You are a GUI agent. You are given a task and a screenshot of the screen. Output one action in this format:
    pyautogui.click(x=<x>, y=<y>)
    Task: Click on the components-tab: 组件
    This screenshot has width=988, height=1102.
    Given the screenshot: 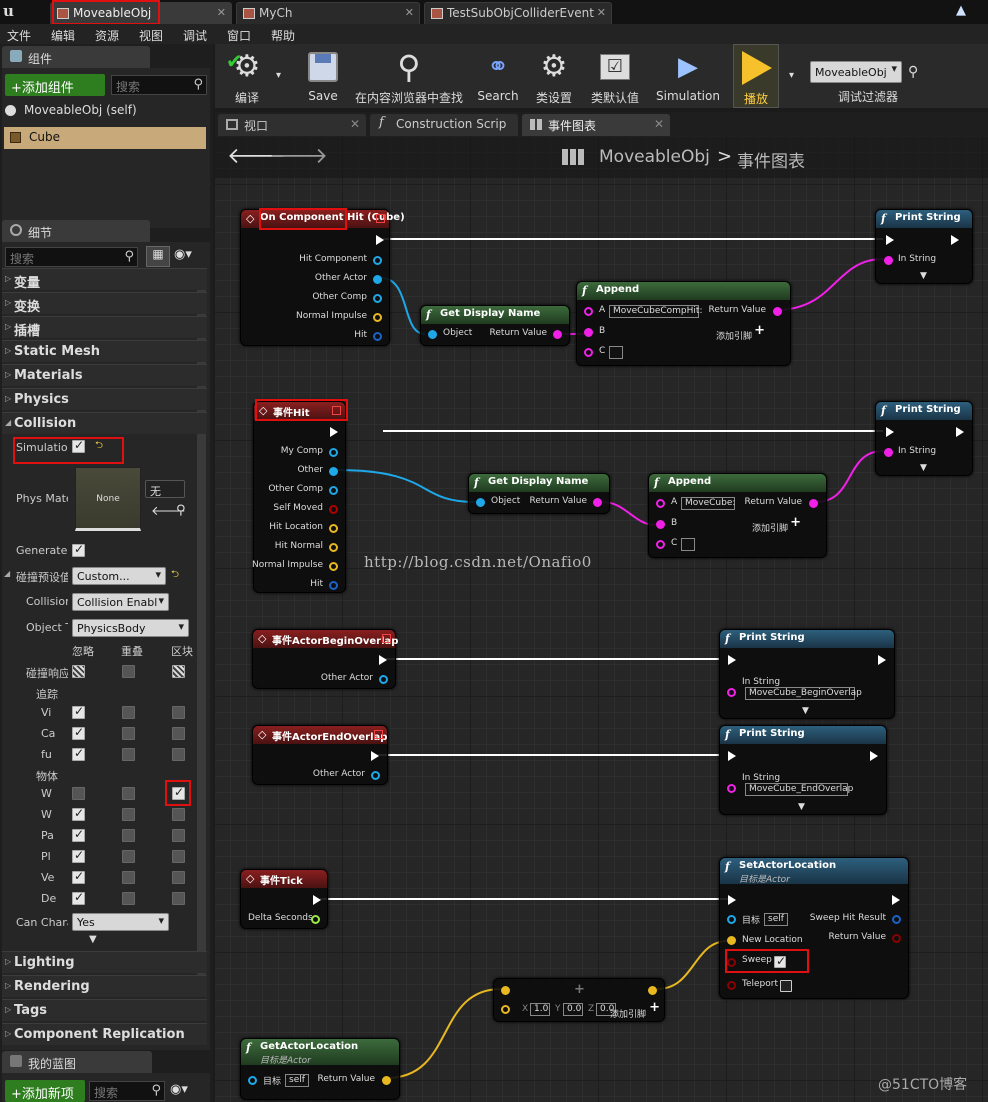 What is the action you would take?
    pyautogui.click(x=76, y=57)
    